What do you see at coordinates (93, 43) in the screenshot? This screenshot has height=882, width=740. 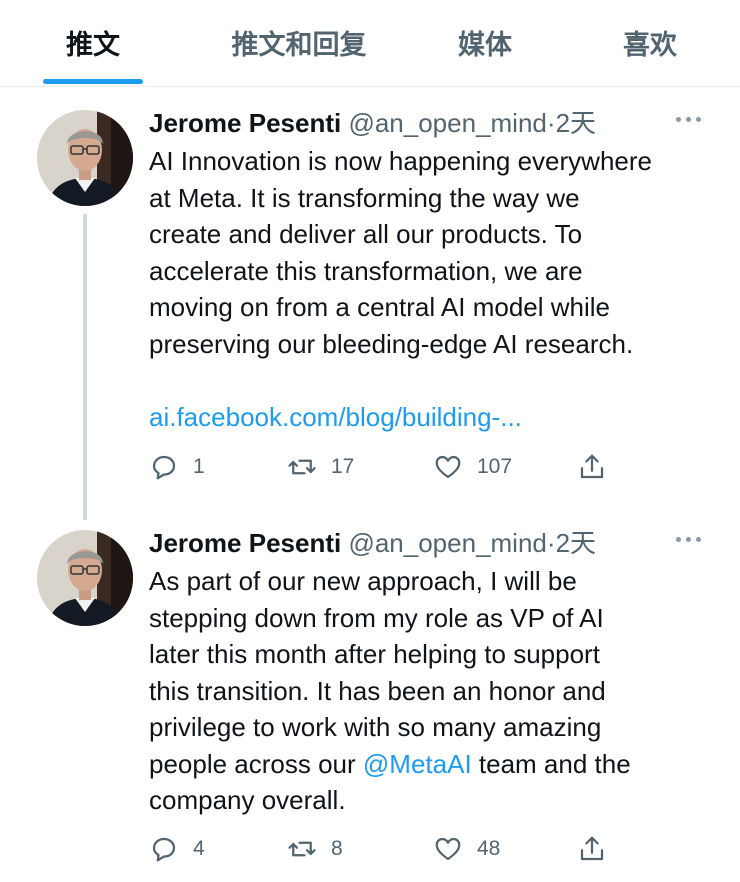 I see `tab-tweets: 推文` at bounding box center [93, 43].